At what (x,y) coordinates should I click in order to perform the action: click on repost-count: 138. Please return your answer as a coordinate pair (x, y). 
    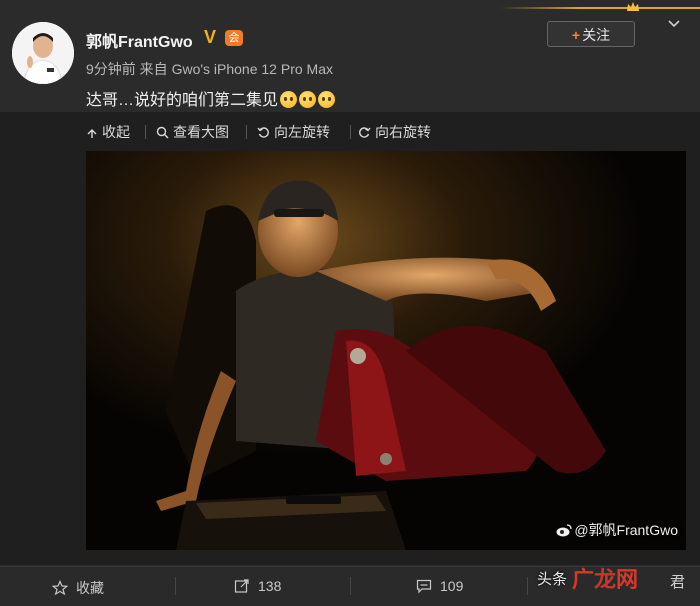
    Looking at the image, I should click on (270, 586).